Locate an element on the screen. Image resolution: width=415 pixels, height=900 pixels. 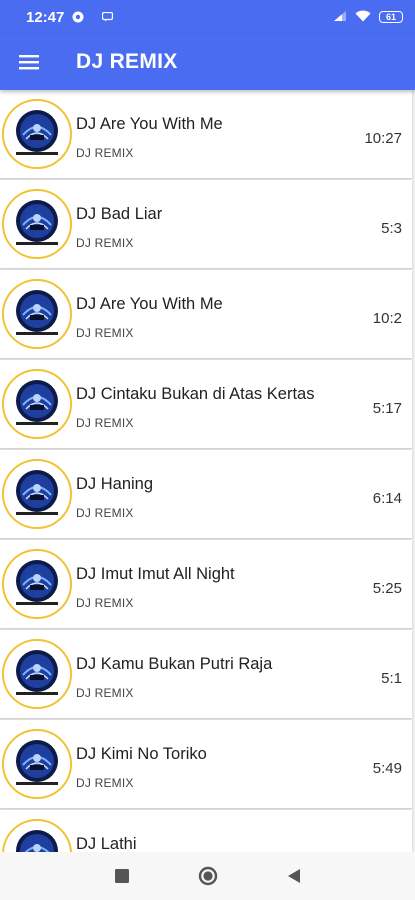
song-duration: 10:2 is located at coordinates (387, 318).